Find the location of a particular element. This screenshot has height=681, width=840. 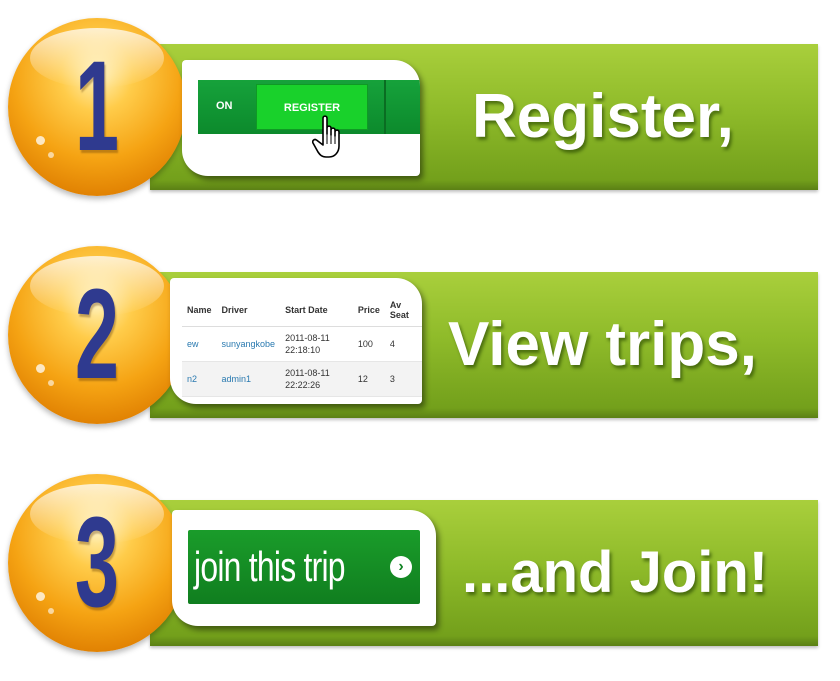

column-header: Start Date is located at coordinates (316, 310).